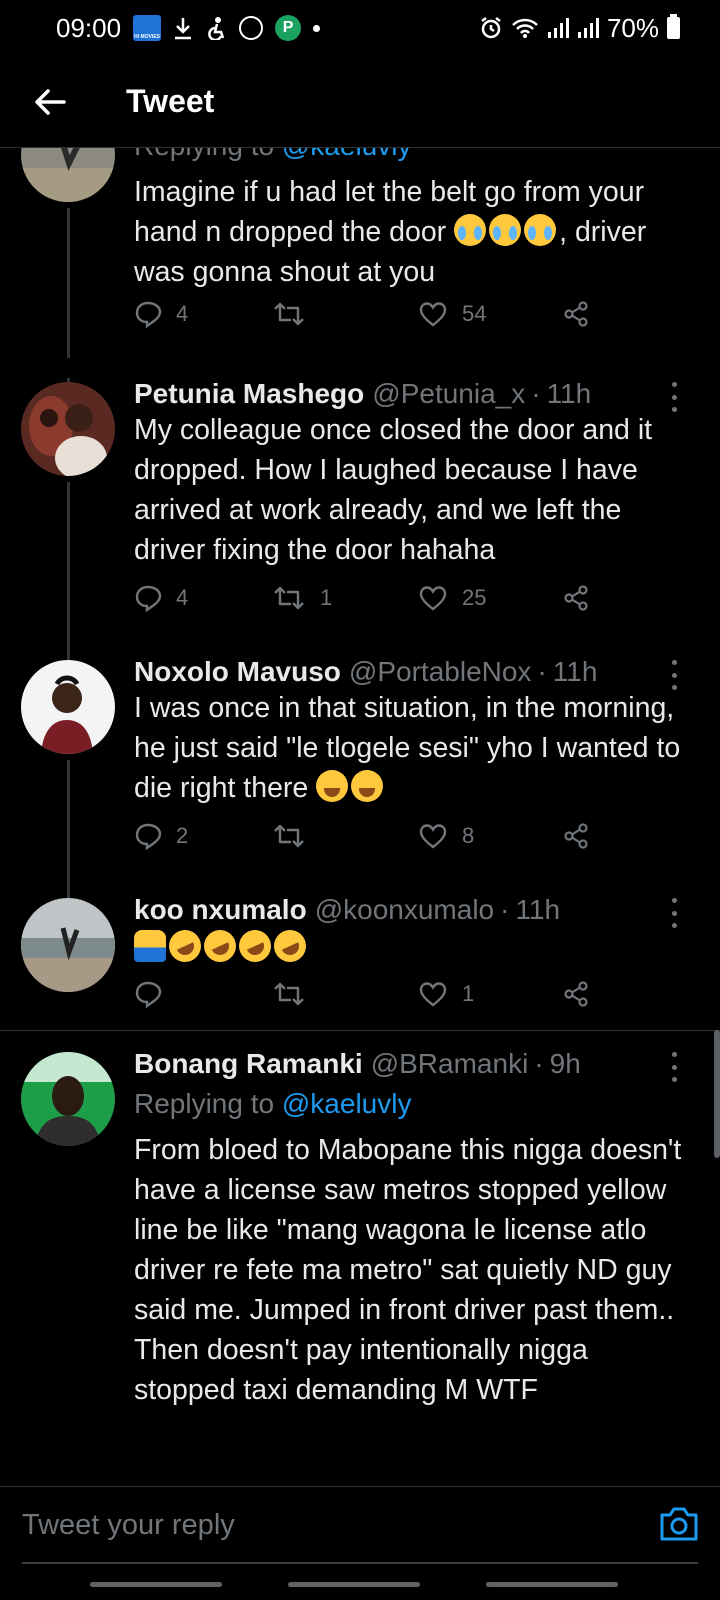 Image resolution: width=720 pixels, height=1600 pixels. I want to click on battery-percent: 70%, so click(632, 27).